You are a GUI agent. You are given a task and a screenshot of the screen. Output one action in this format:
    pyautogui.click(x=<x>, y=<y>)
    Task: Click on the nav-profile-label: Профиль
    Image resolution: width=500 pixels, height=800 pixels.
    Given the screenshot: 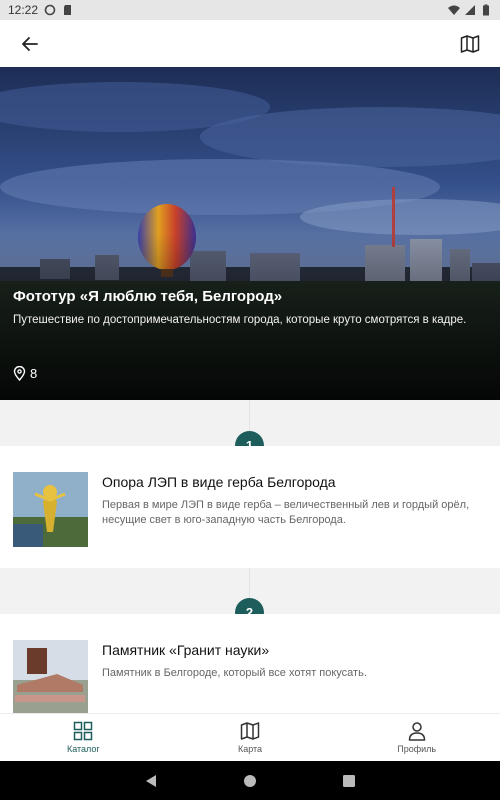 What is the action you would take?
    pyautogui.click(x=417, y=749)
    